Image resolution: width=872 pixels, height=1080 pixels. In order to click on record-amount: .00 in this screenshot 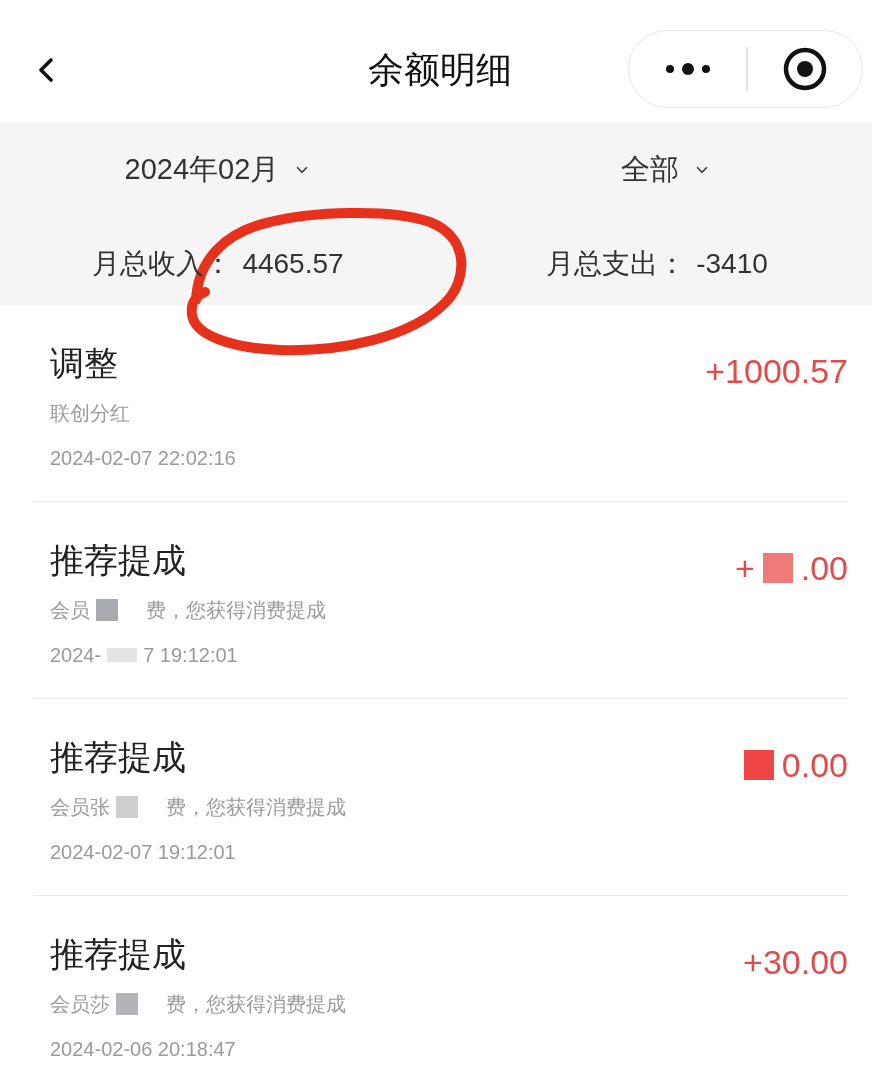, I will do `click(824, 568)`.